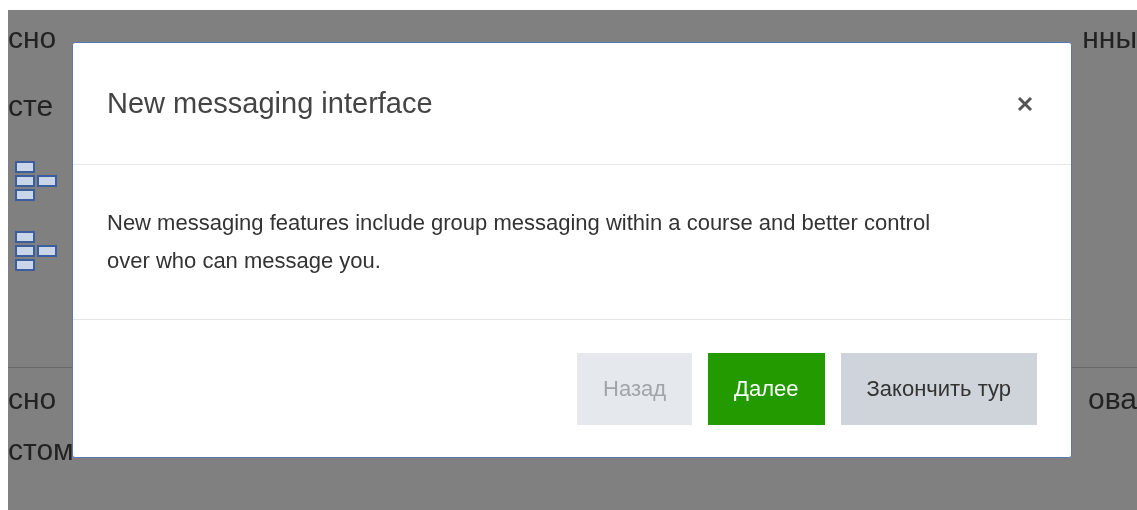 The image size is (1137, 510). Describe the element at coordinates (938, 388) in the screenshot. I see `end-tour-button: Закончить тур` at that location.